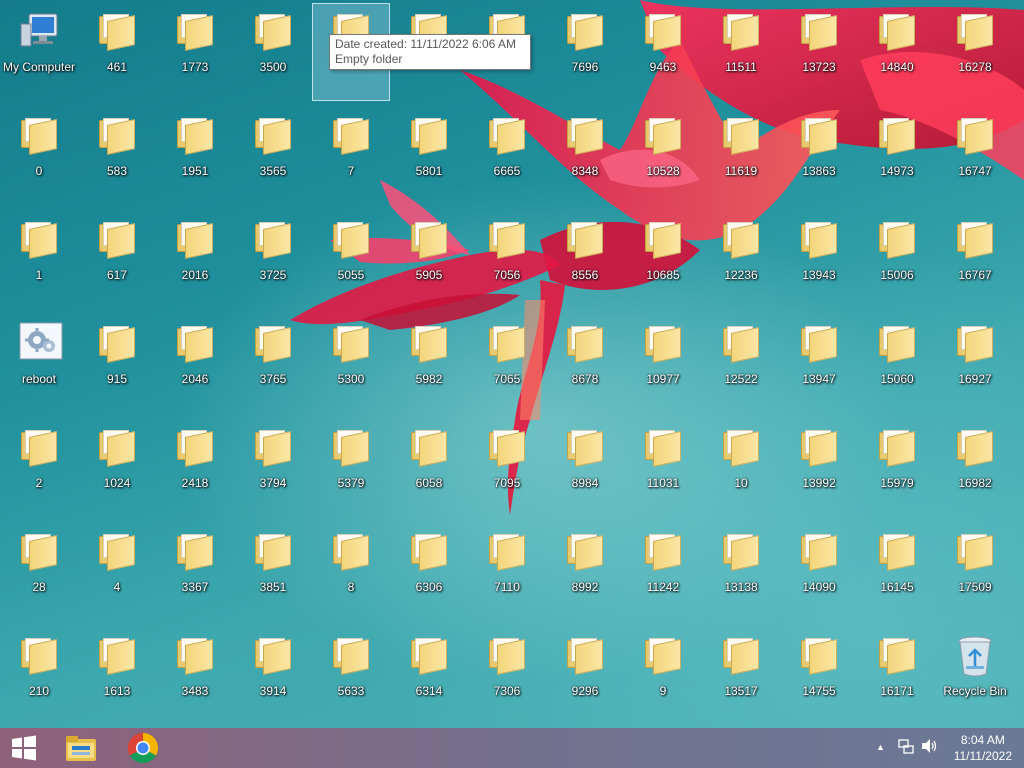 The image size is (1024, 768). I want to click on desktop-folder: 7306, so click(507, 676).